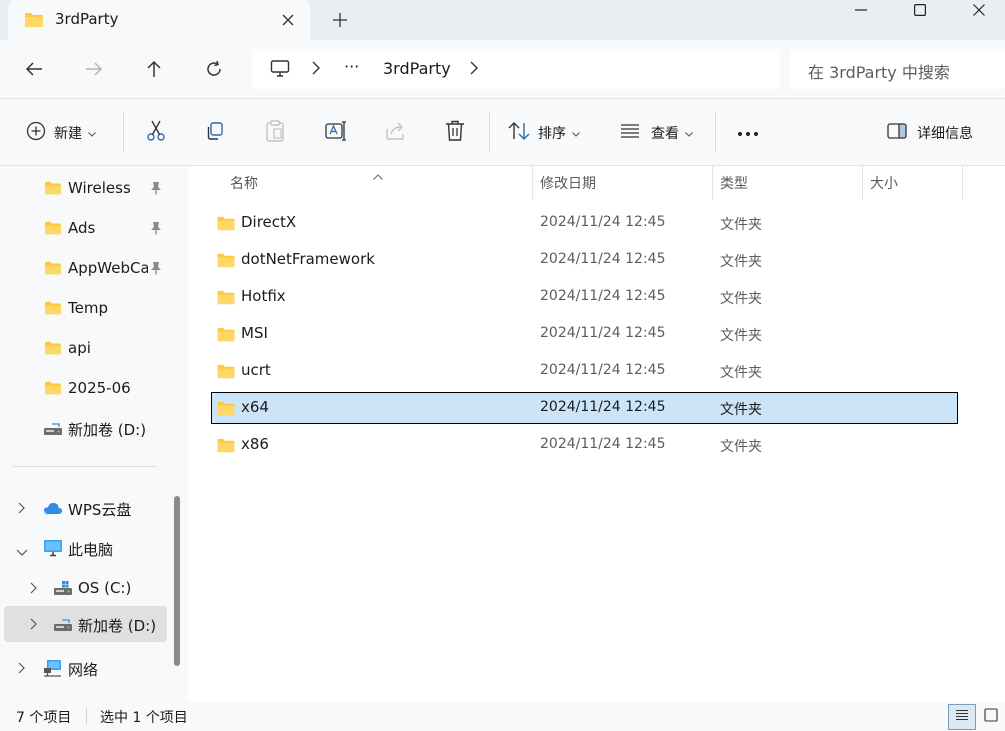  Describe the element at coordinates (99, 188) in the screenshot. I see `sidebar-item-label: Wireless` at that location.